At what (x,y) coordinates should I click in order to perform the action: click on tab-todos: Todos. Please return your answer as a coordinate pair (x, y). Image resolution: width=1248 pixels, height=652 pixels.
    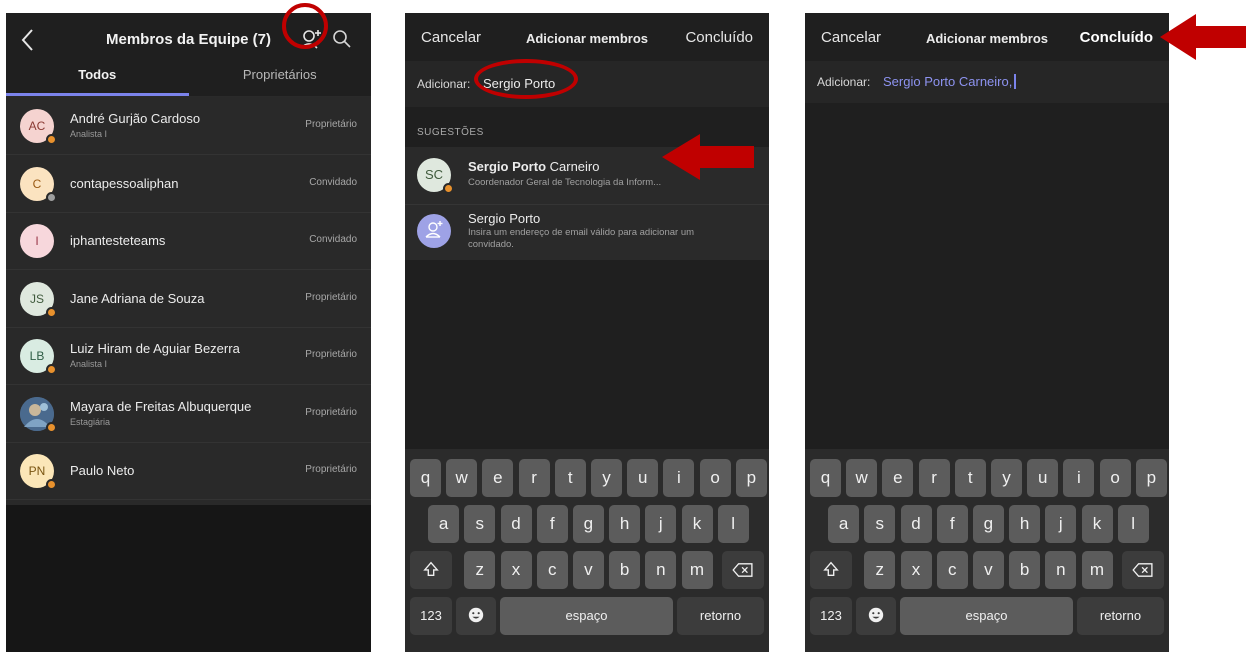
    Looking at the image, I should click on (97, 74).